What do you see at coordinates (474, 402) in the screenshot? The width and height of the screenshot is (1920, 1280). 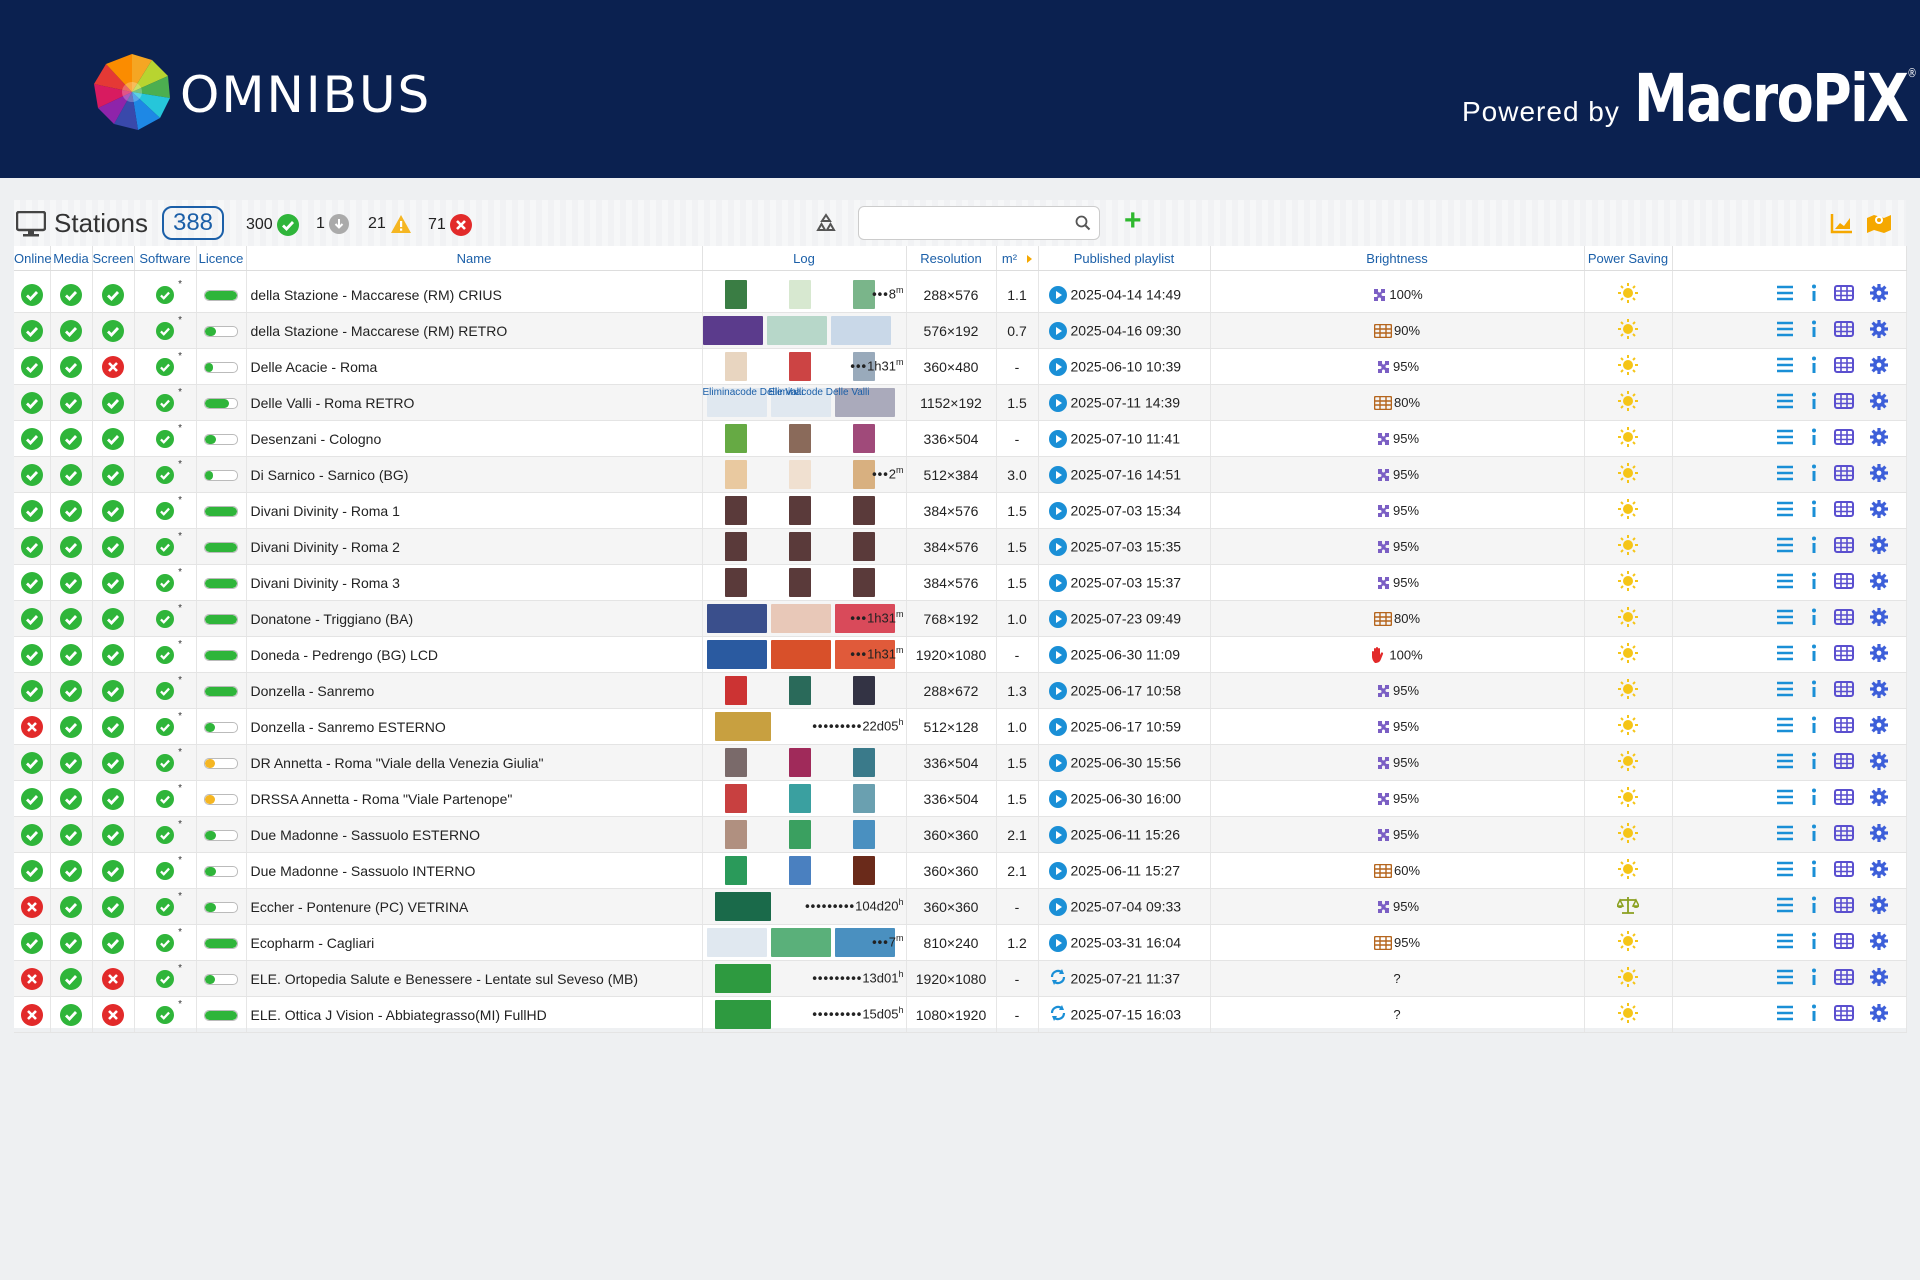 I see `station-name: Delle Valli - Roma RETRO` at bounding box center [474, 402].